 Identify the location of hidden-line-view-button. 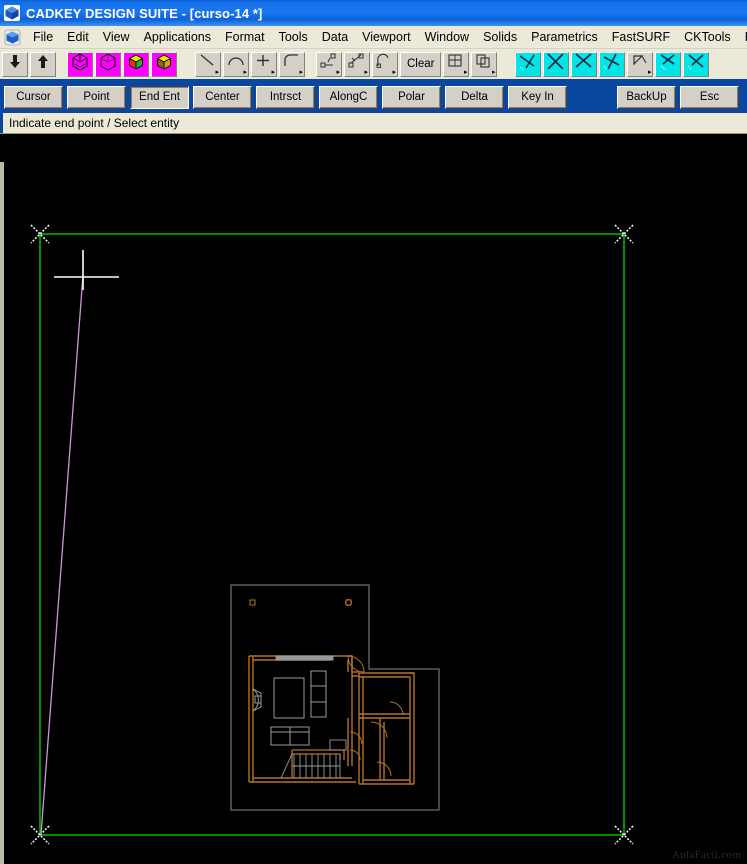
(108, 64).